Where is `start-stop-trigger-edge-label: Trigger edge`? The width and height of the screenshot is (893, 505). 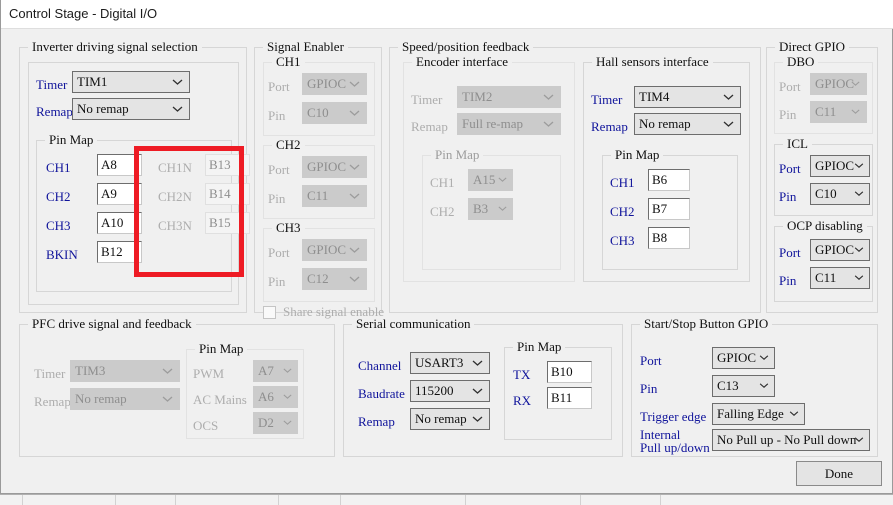
start-stop-trigger-edge-label: Trigger edge is located at coordinates (673, 416).